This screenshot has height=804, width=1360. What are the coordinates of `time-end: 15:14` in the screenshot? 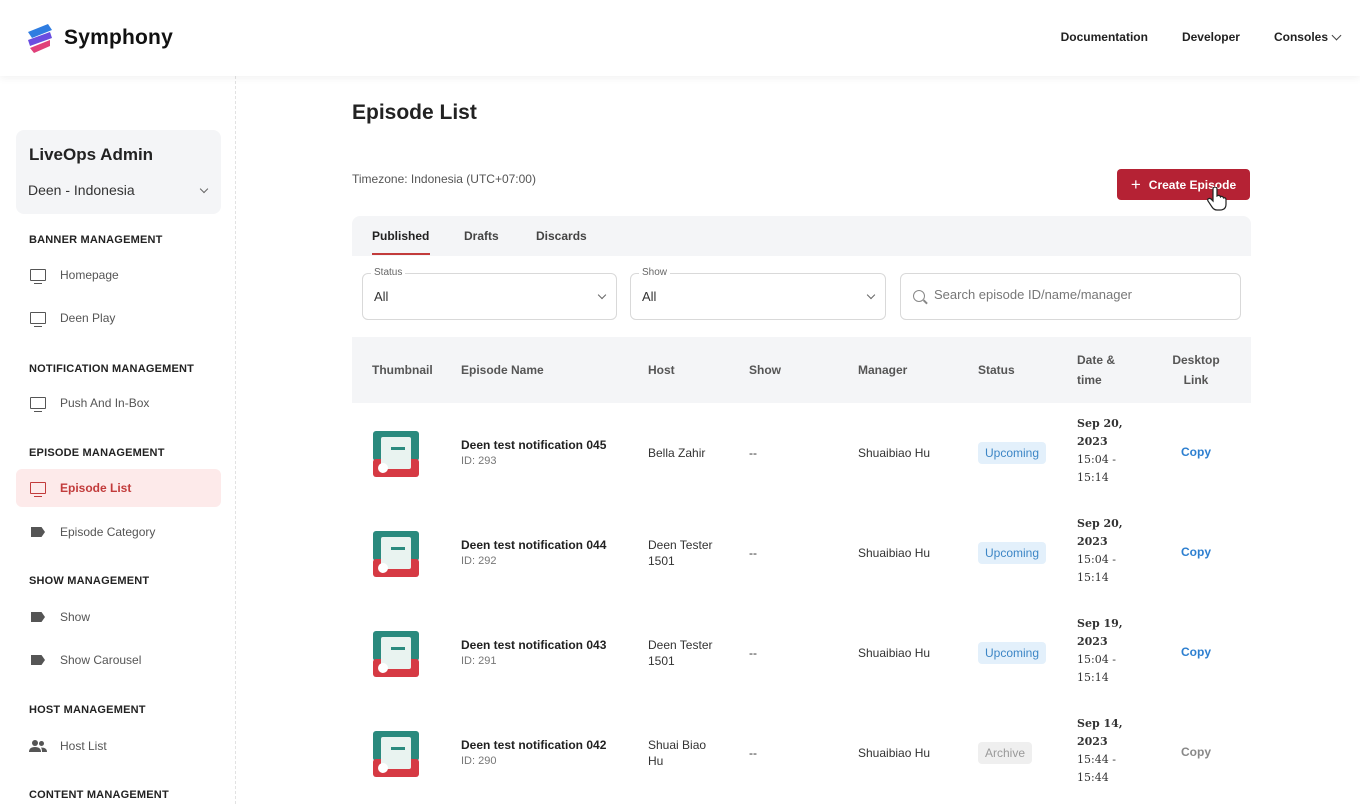 It's located at (1093, 477).